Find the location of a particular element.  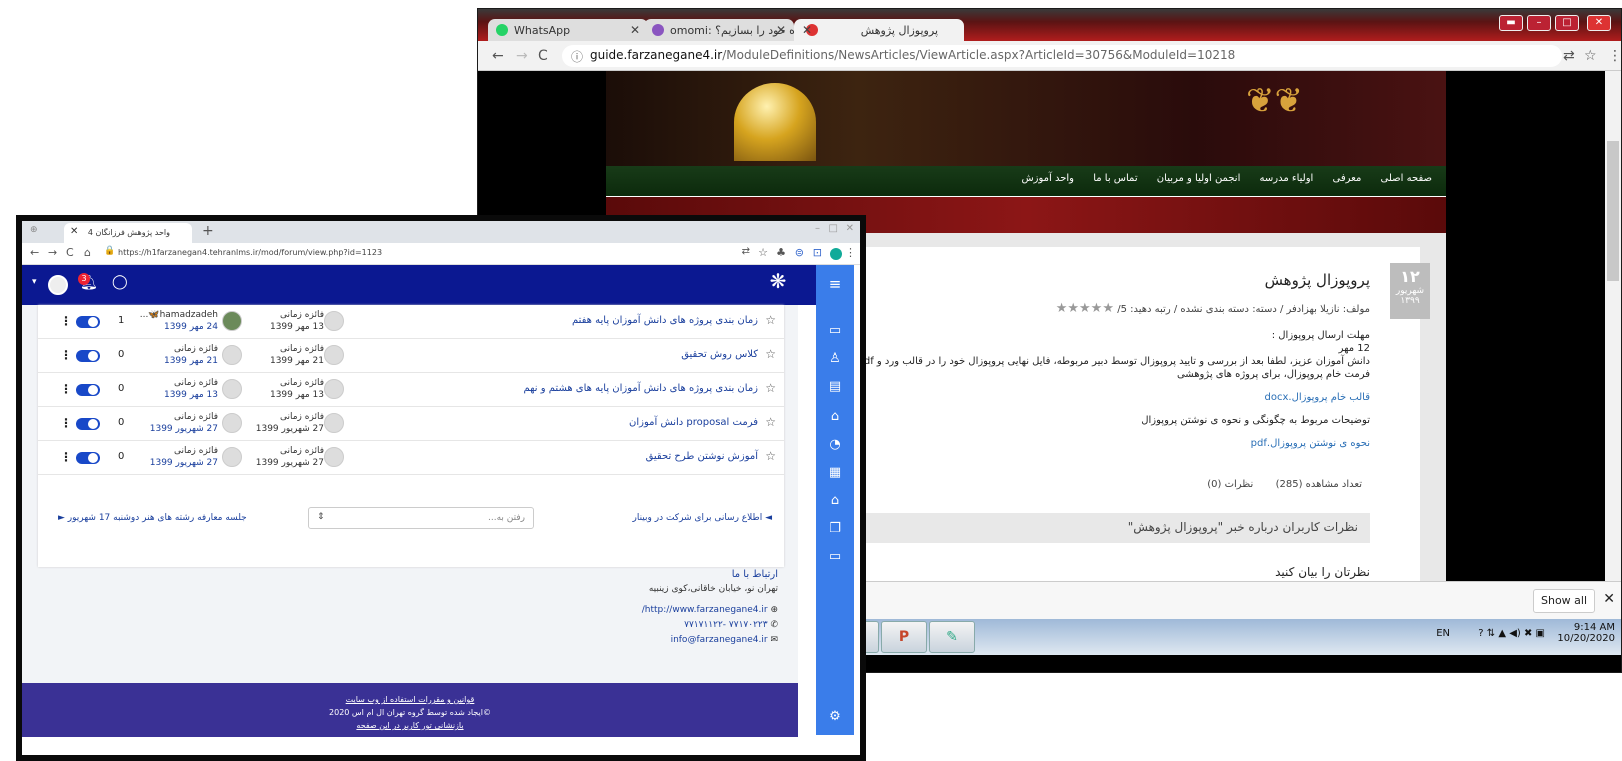

date-year: ۱۳۹۹ is located at coordinates (1410, 301).